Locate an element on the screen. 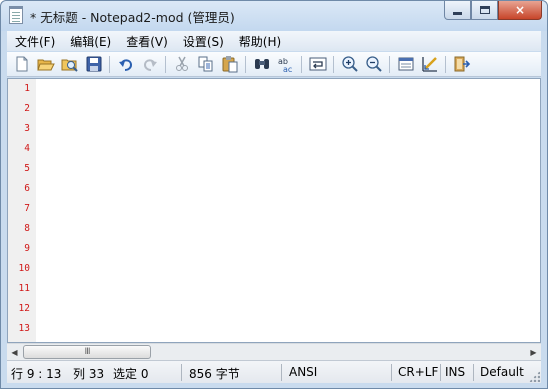 The image size is (548, 389). scroll-right-button: ▶ is located at coordinates (533, 352).